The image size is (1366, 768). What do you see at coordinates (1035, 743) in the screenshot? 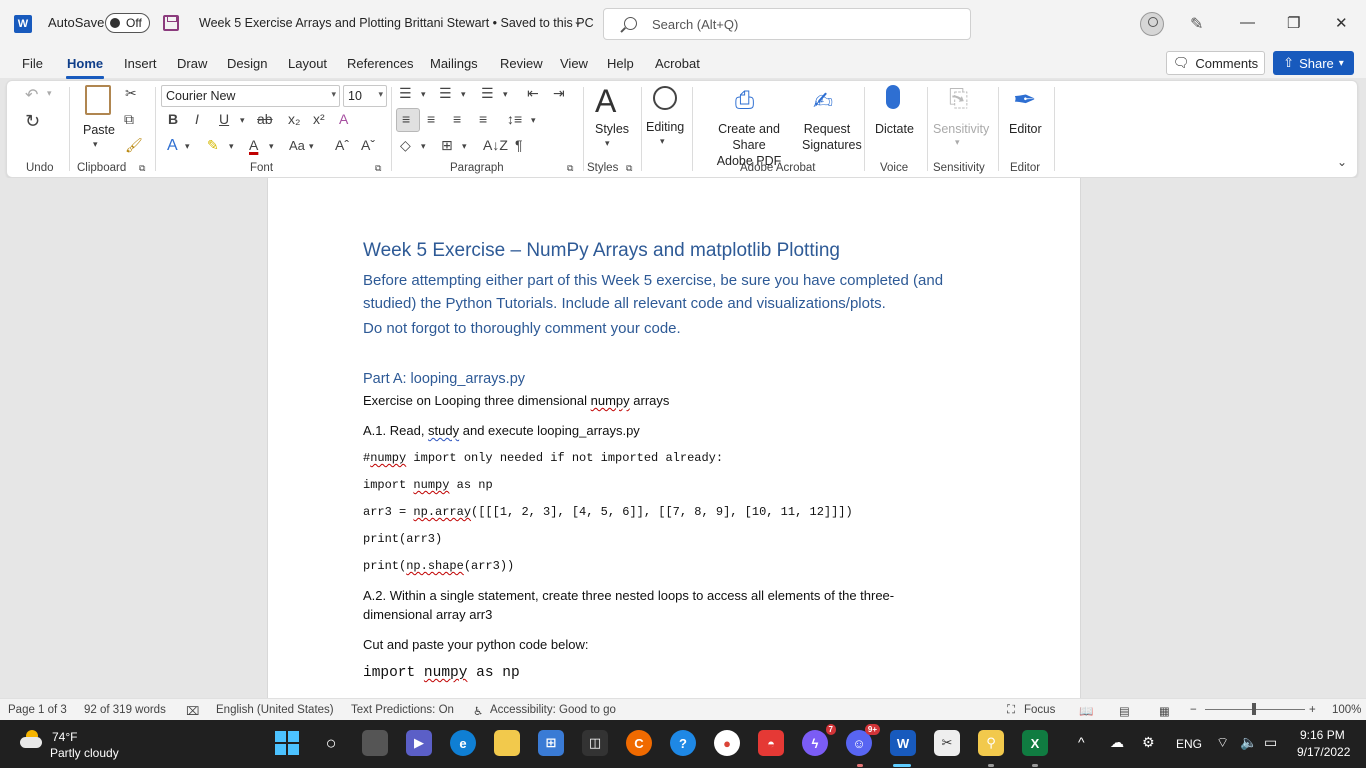
I see `excel-icon: X` at bounding box center [1035, 743].